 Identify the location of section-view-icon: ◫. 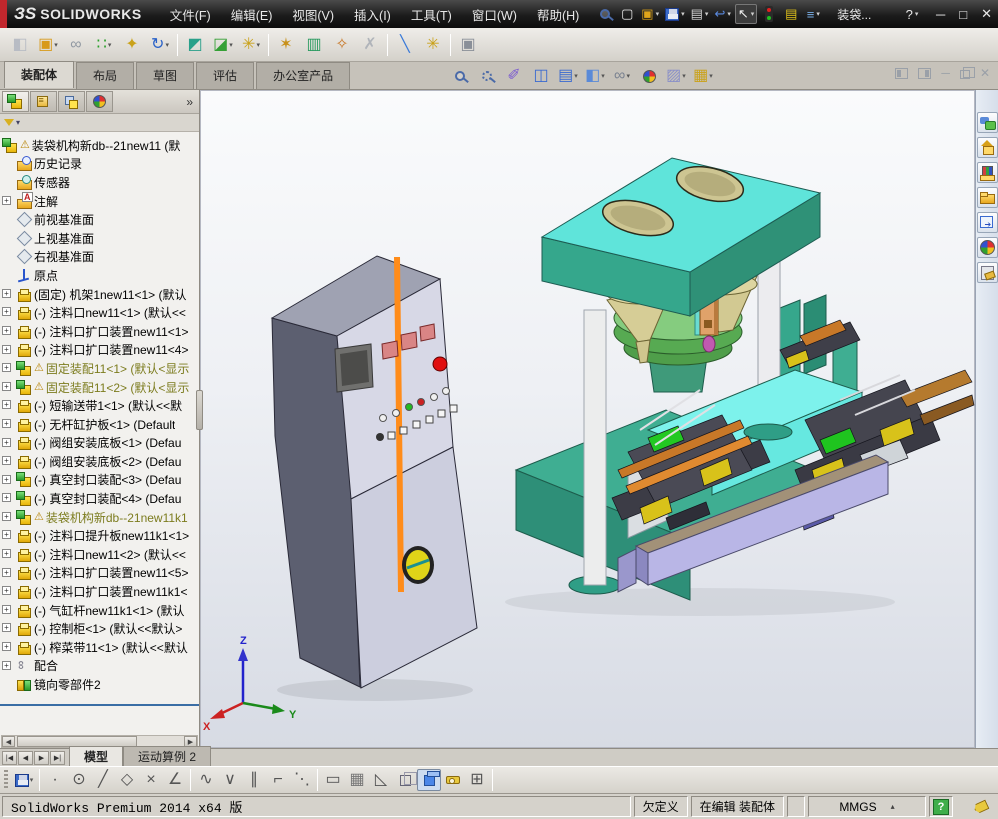
(541, 76).